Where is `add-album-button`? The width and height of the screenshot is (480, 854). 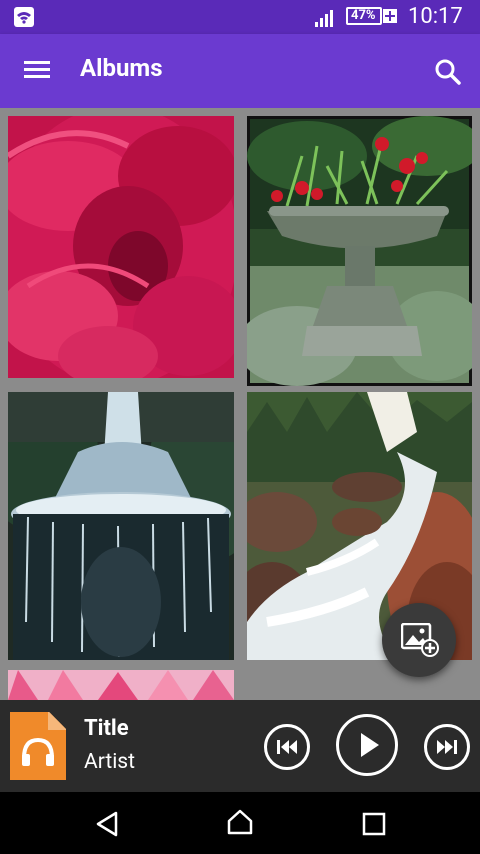 add-album-button is located at coordinates (419, 640).